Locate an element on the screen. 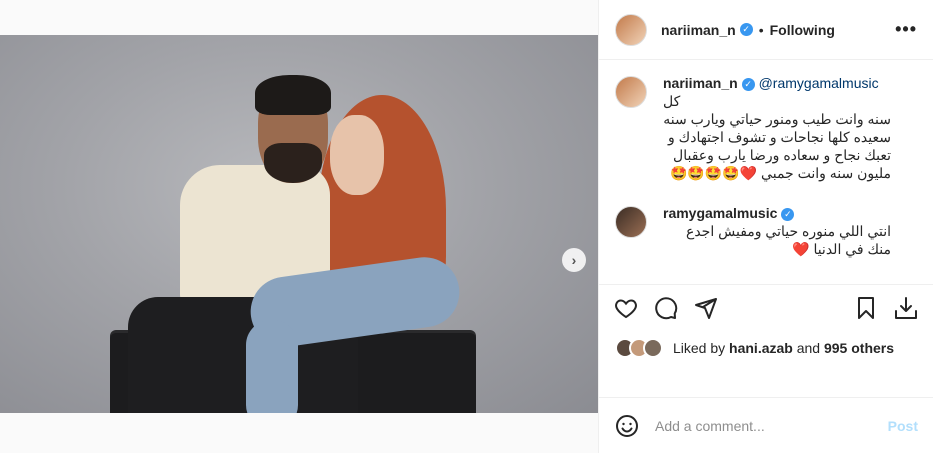 The height and width of the screenshot is (453, 933). post-header: nariiman_n ✓ • Following ••• is located at coordinates (766, 30).